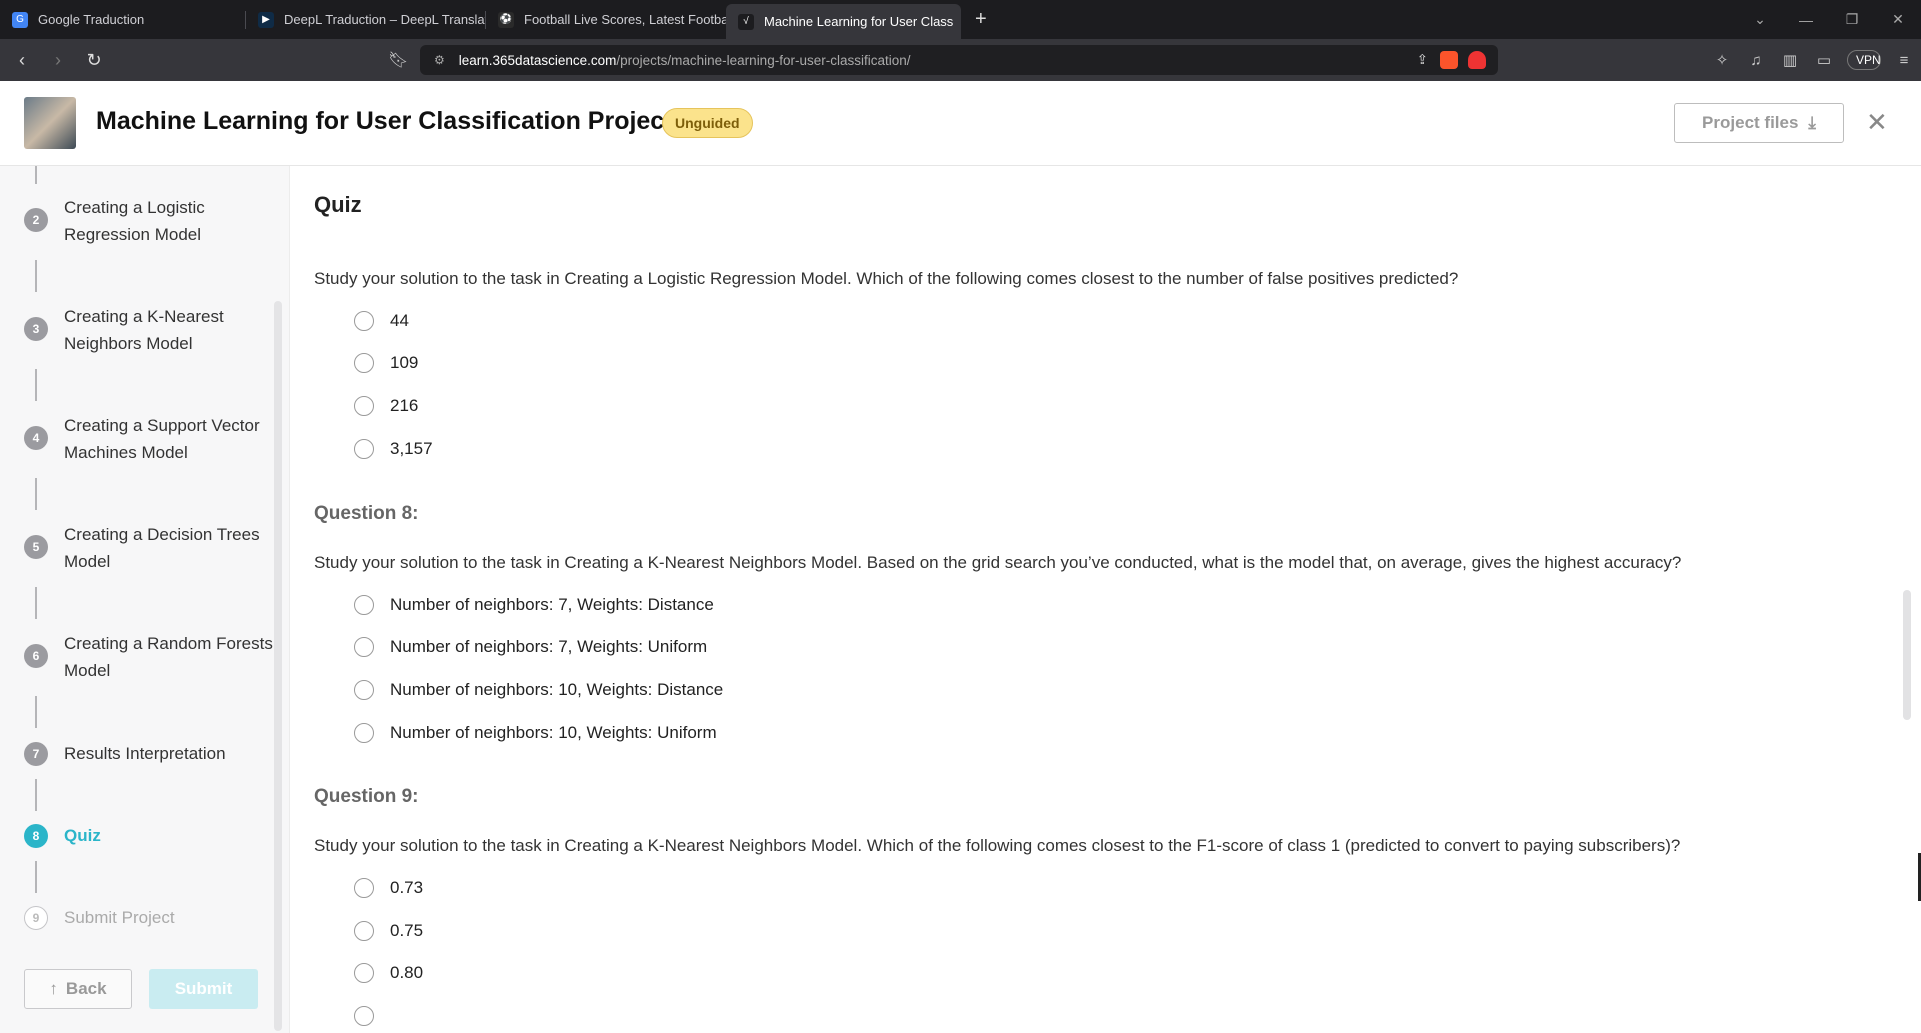 The height and width of the screenshot is (1033, 1921). Describe the element at coordinates (366, 513) in the screenshot. I see `question-heading: Question 8:` at that location.